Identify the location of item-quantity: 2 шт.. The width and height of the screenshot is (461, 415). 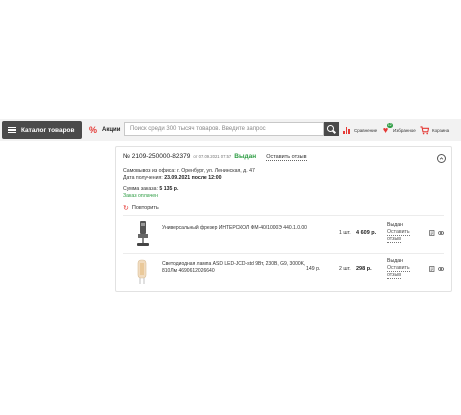
(345, 269).